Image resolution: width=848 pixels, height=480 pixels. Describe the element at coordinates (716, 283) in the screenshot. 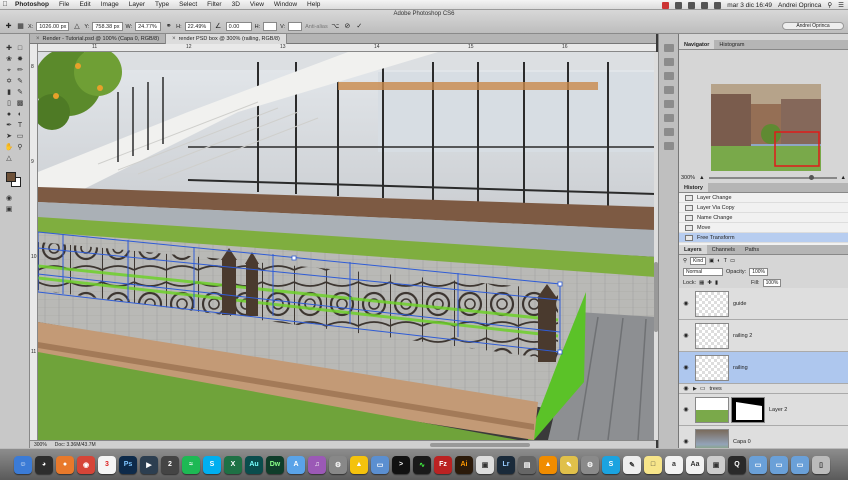

I see `lock-all-icon: ▮` at that location.